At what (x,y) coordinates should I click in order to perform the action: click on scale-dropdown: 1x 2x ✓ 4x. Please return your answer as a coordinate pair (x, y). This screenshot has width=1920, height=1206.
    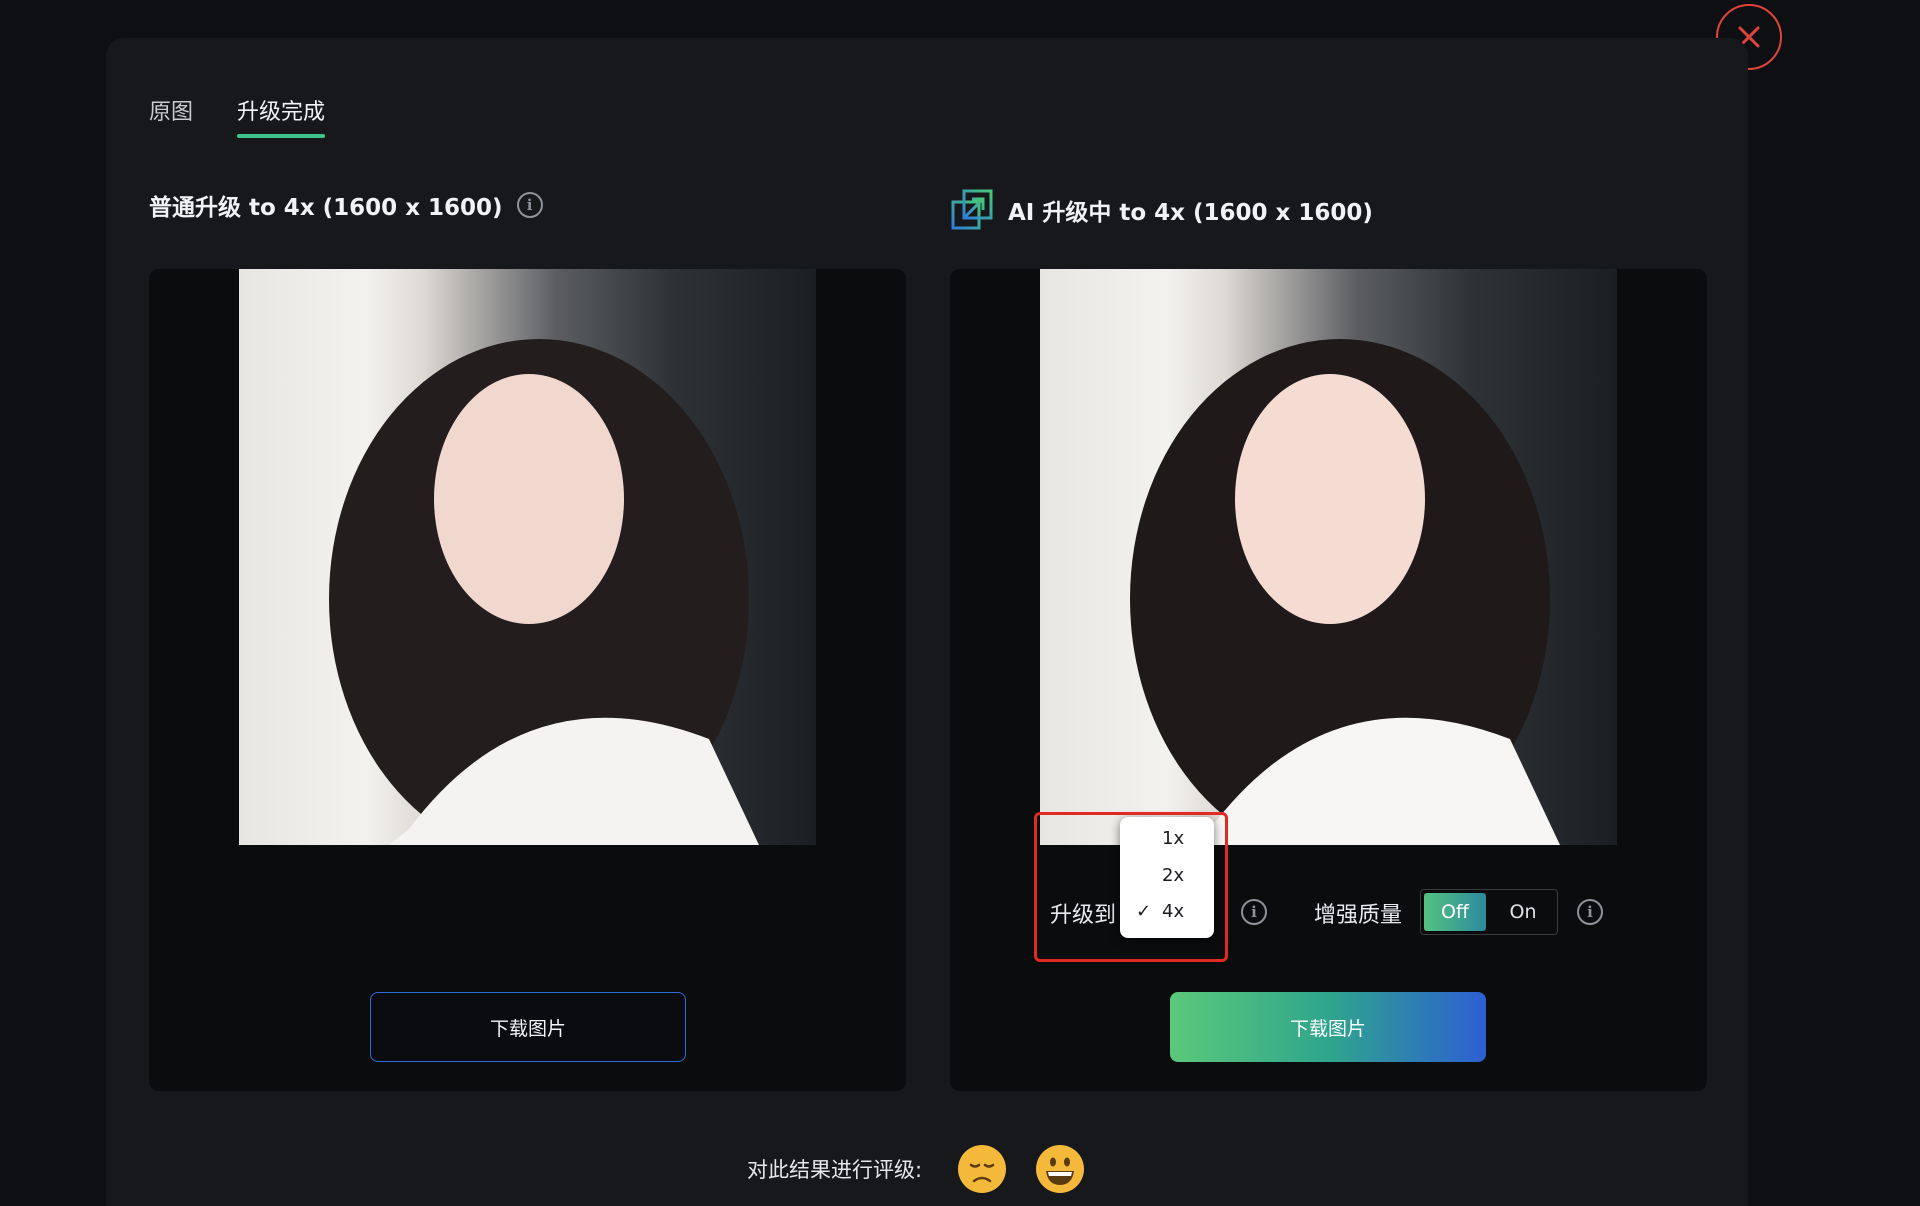
    Looking at the image, I should click on (1167, 877).